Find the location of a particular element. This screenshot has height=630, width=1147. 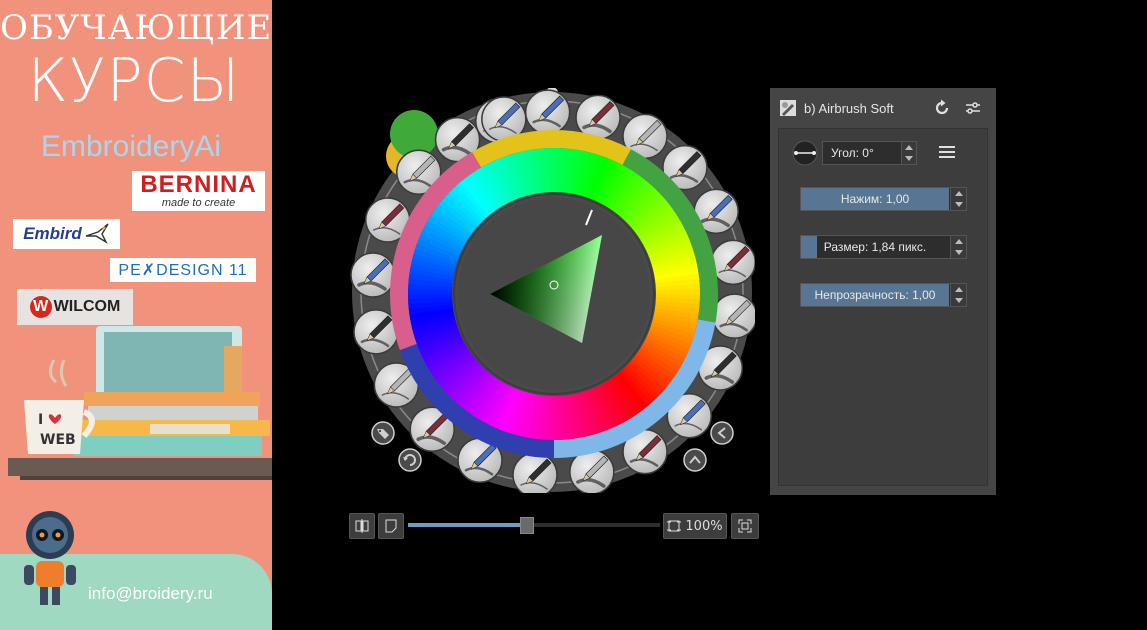

banner-title-line1: ОБУЧАЮЩИЕ is located at coordinates (136, 28).